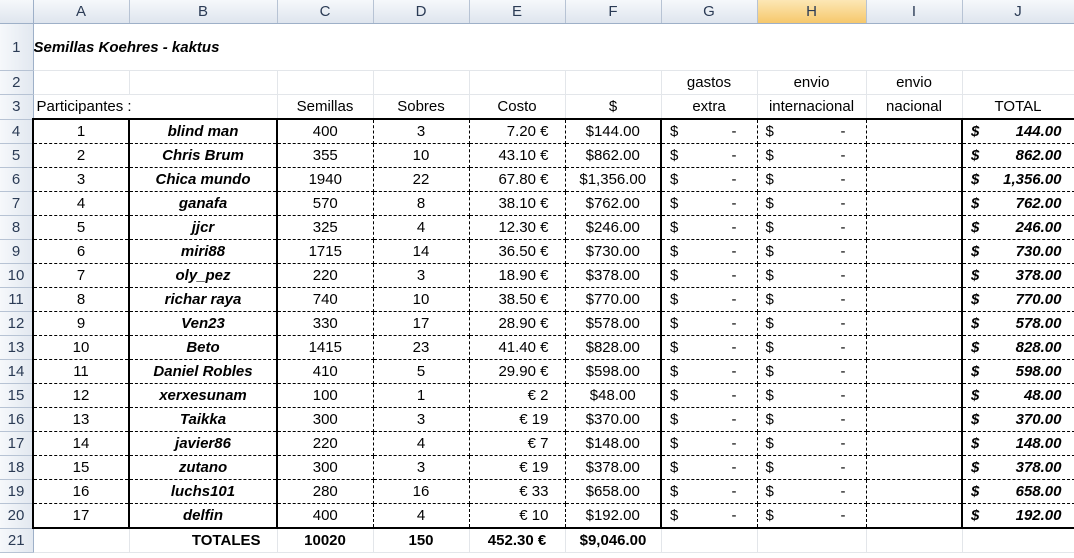 Image resolution: width=1074 pixels, height=558 pixels. Describe the element at coordinates (517, 155) in the screenshot. I see `costo-cell: 43.10 €` at that location.